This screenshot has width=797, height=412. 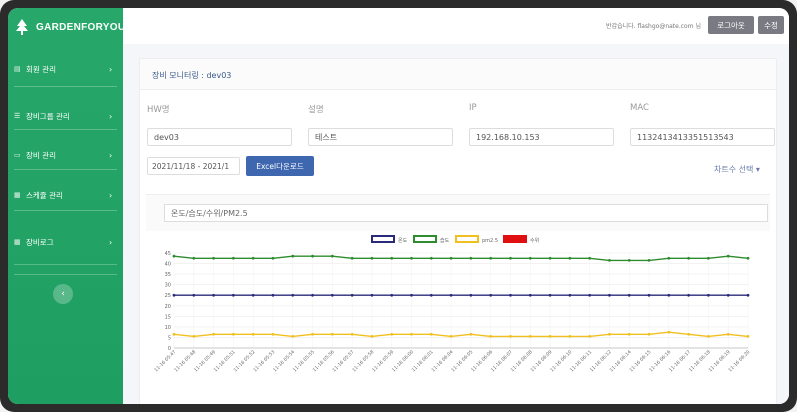 I want to click on sidebar-item-members: ▤ 회원 관리 ›, so click(x=65, y=69).